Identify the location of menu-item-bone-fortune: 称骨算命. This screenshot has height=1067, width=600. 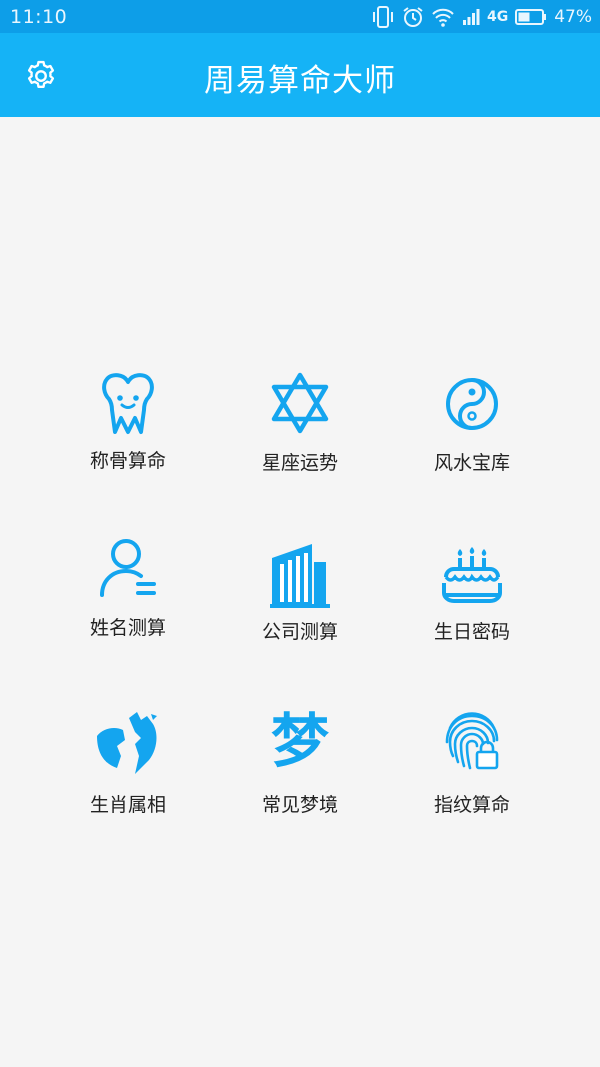
(128, 422).